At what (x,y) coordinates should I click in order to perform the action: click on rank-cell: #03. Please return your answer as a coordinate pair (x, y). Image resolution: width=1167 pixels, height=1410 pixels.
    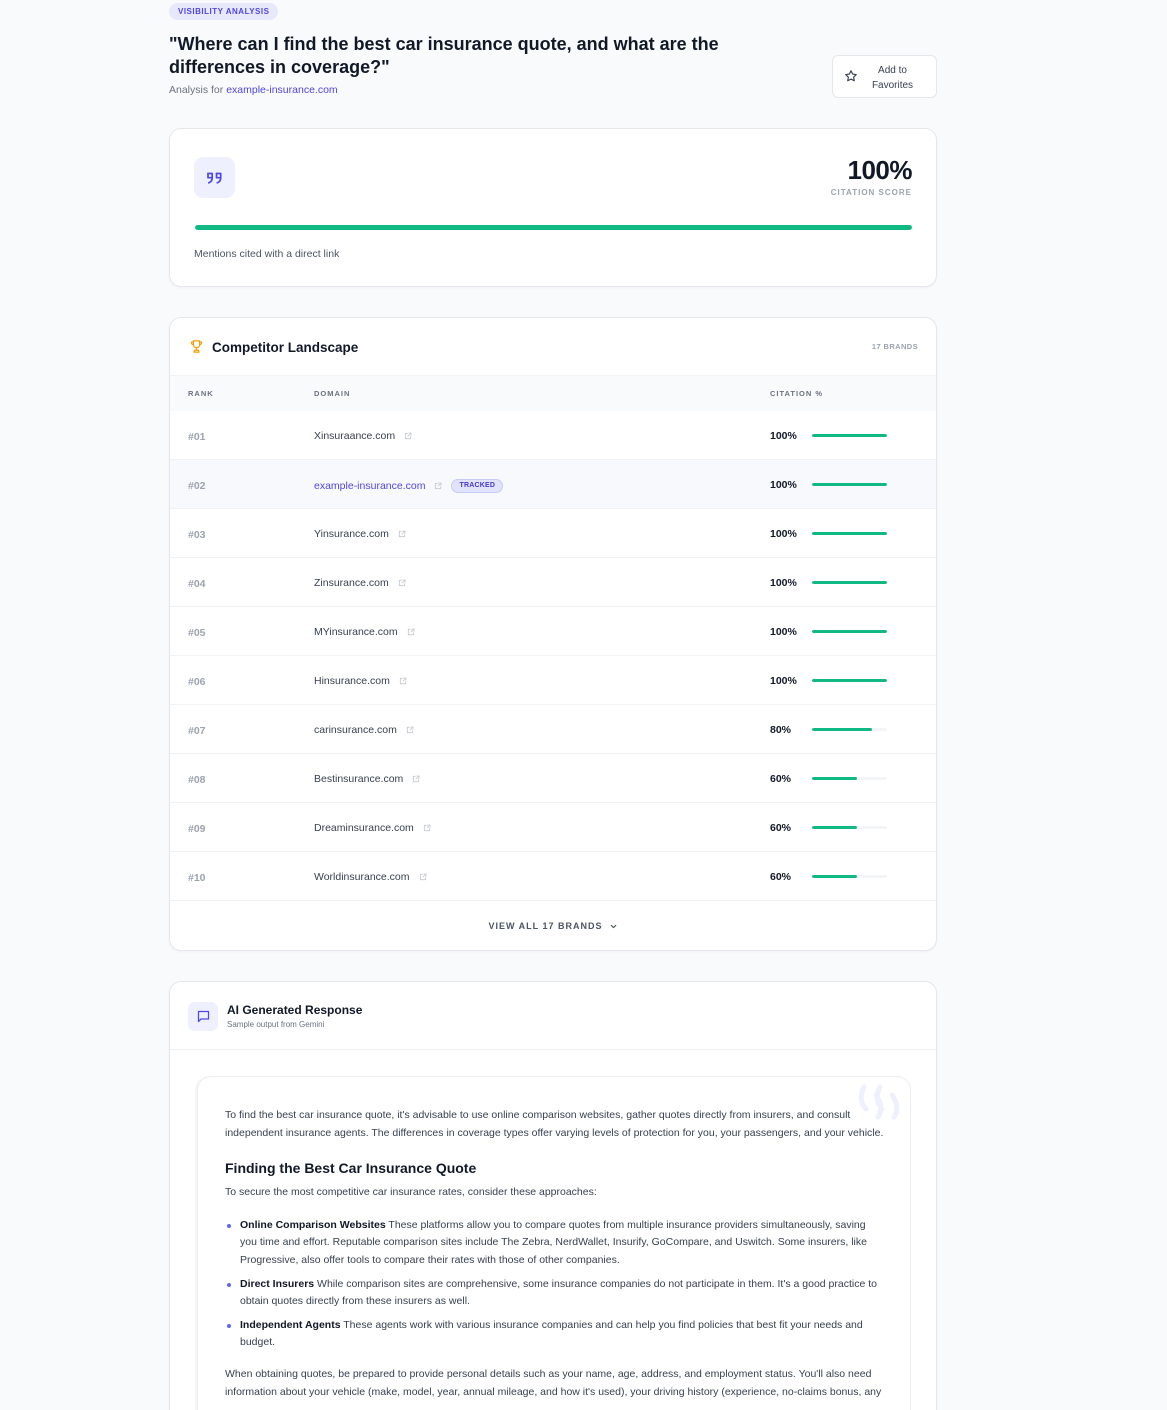
    Looking at the image, I should click on (197, 535).